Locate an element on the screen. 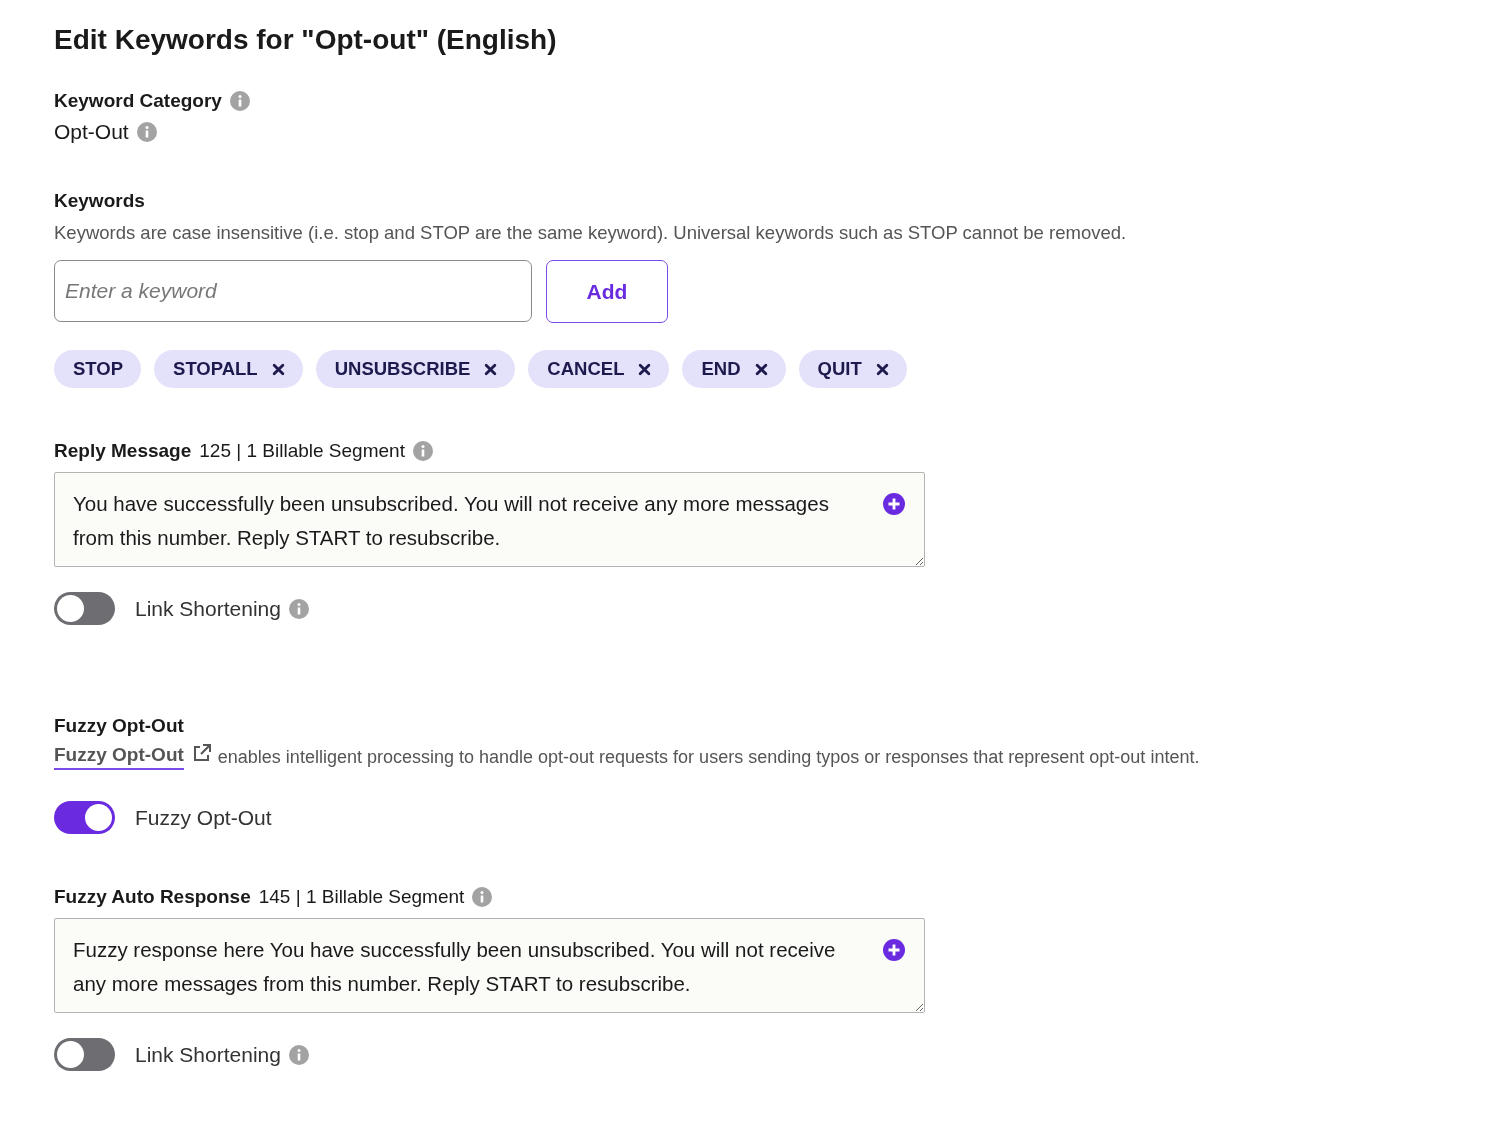  fuzzy-opt-out-link: Fuzzy Opt-Out is located at coordinates (119, 757).